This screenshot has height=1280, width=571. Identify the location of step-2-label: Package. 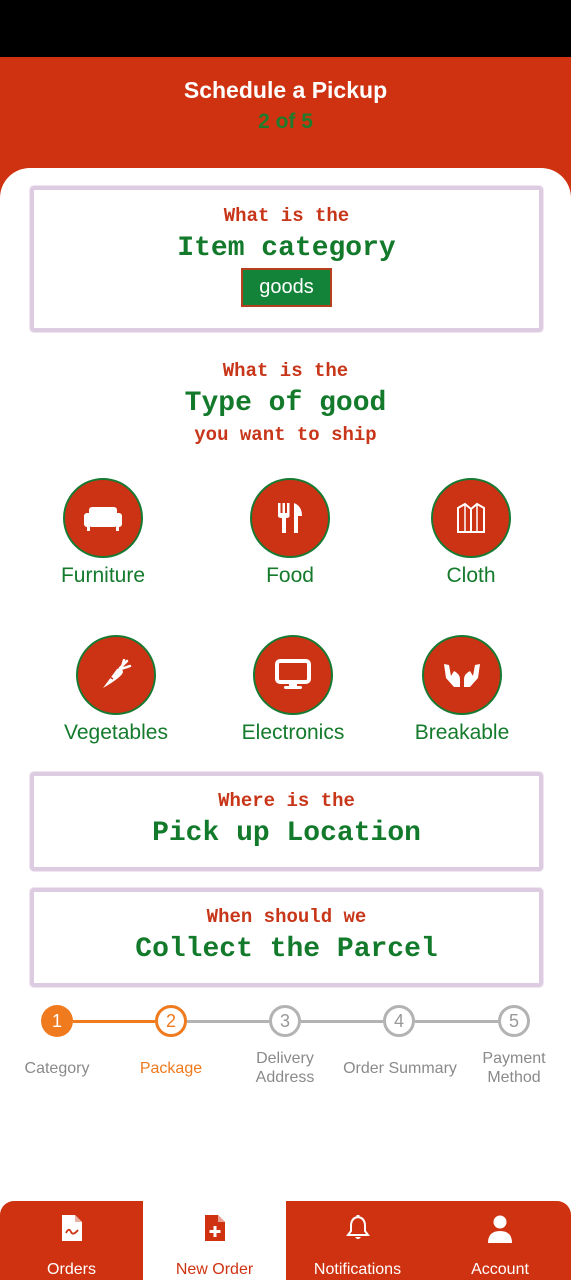
(171, 1068).